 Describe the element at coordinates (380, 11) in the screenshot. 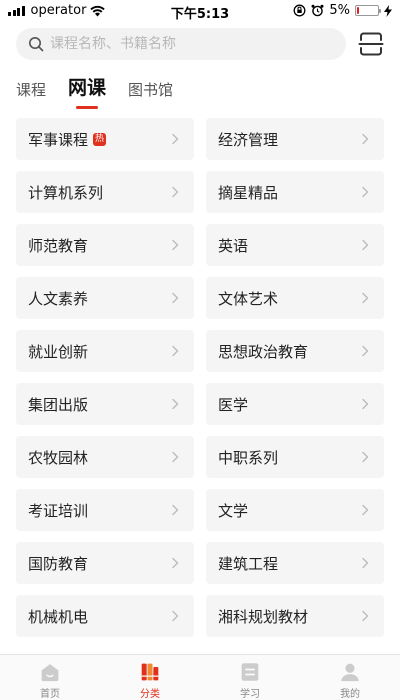

I see `battery-cap` at that location.